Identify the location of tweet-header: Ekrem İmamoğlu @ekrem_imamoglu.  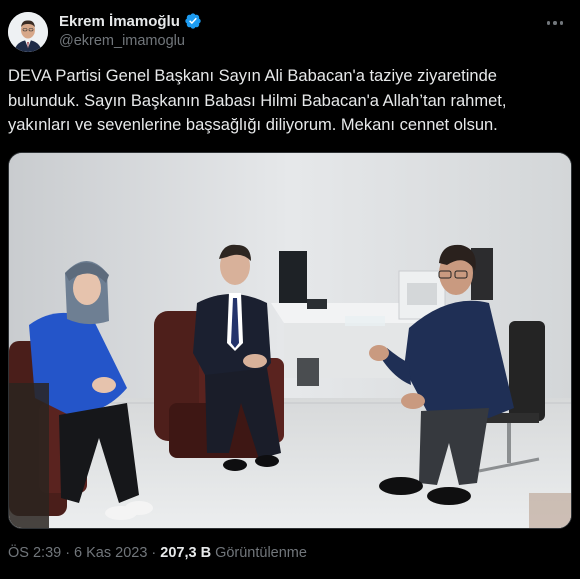
(290, 32).